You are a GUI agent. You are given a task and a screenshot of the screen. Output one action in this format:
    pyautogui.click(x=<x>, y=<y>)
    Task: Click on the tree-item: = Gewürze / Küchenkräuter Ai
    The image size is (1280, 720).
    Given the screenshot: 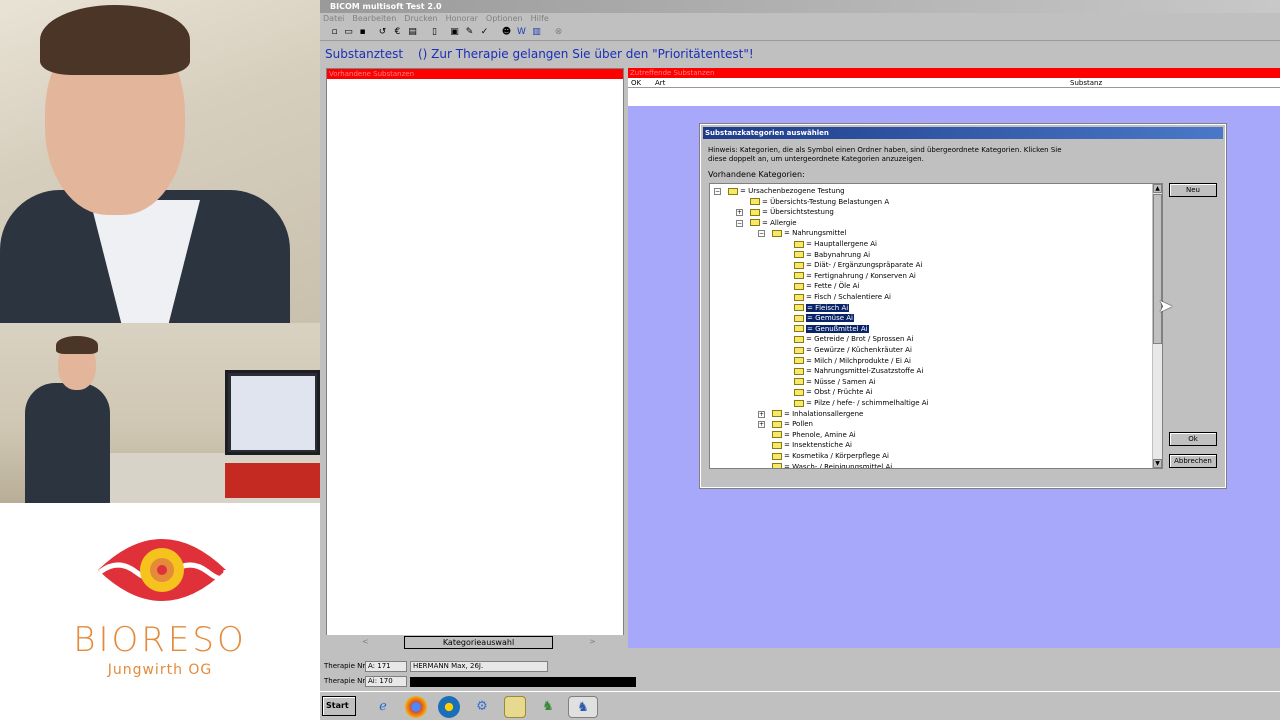 What is the action you would take?
    pyautogui.click(x=846, y=350)
    